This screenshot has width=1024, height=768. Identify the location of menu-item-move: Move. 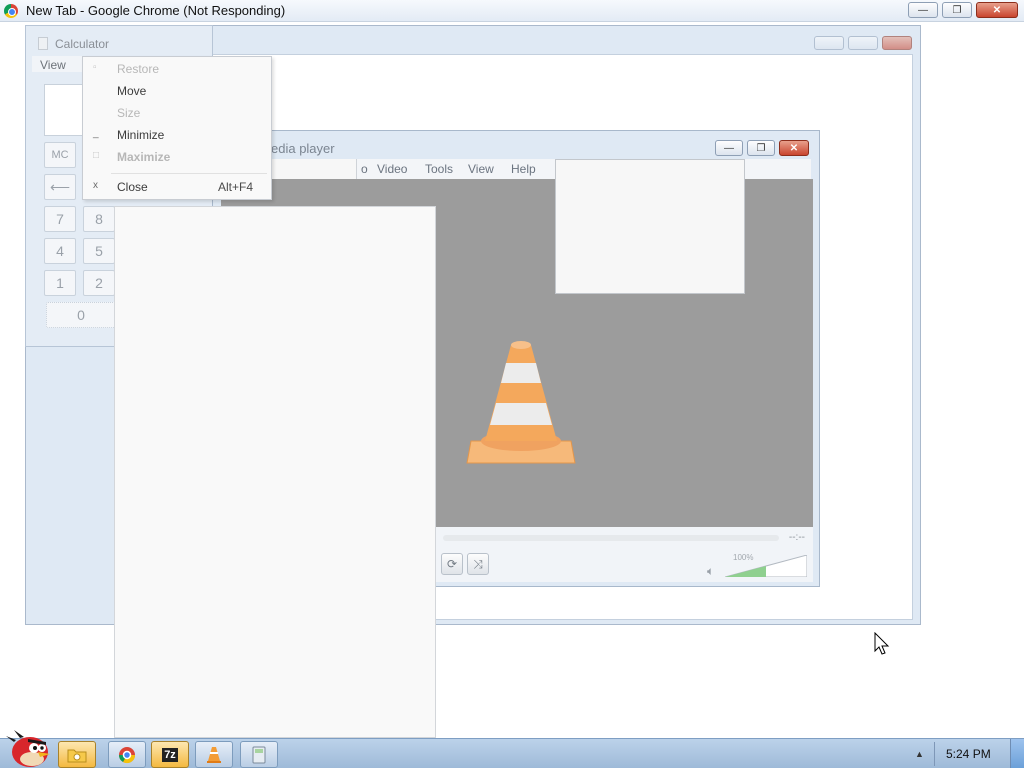
(177, 91).